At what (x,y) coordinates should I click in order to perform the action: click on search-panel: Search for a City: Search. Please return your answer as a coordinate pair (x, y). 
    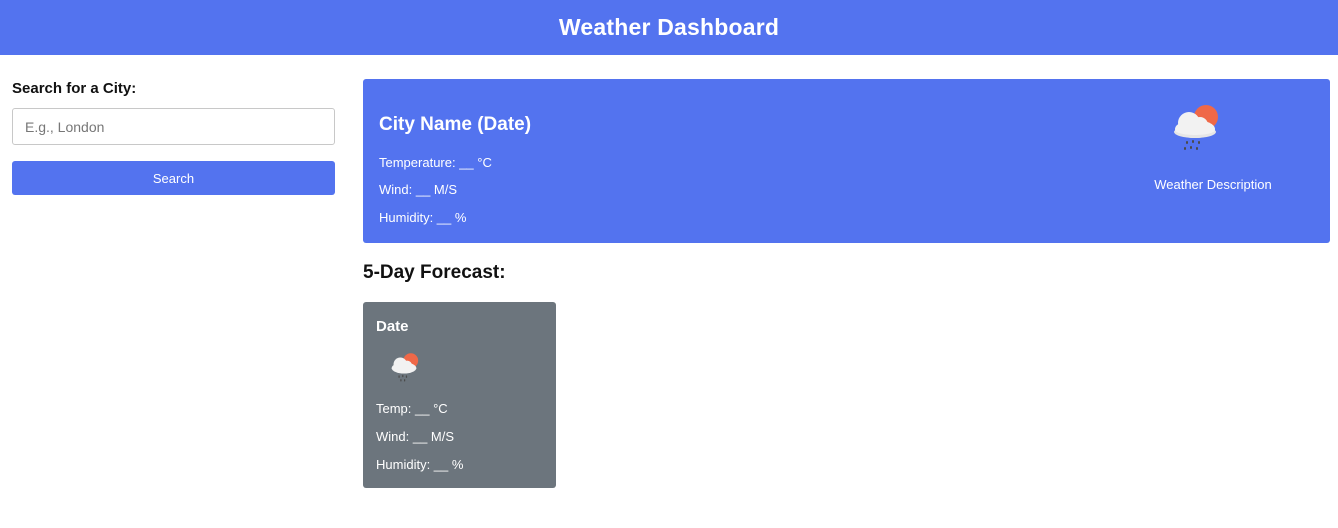
    Looking at the image, I should click on (173, 137).